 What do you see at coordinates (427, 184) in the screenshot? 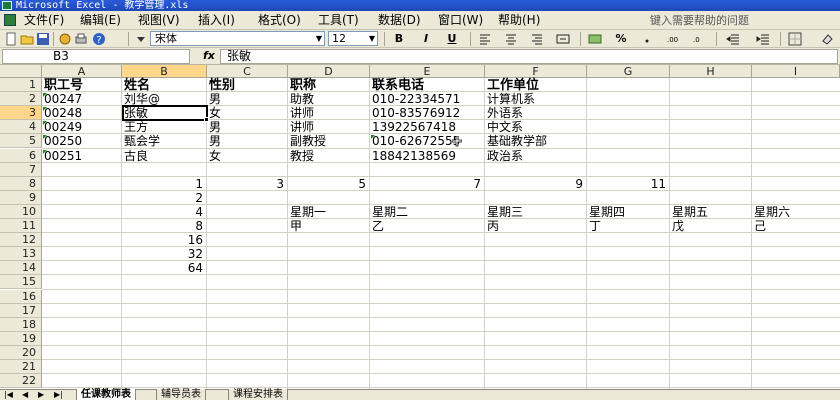
I see `number-cell: 7` at bounding box center [427, 184].